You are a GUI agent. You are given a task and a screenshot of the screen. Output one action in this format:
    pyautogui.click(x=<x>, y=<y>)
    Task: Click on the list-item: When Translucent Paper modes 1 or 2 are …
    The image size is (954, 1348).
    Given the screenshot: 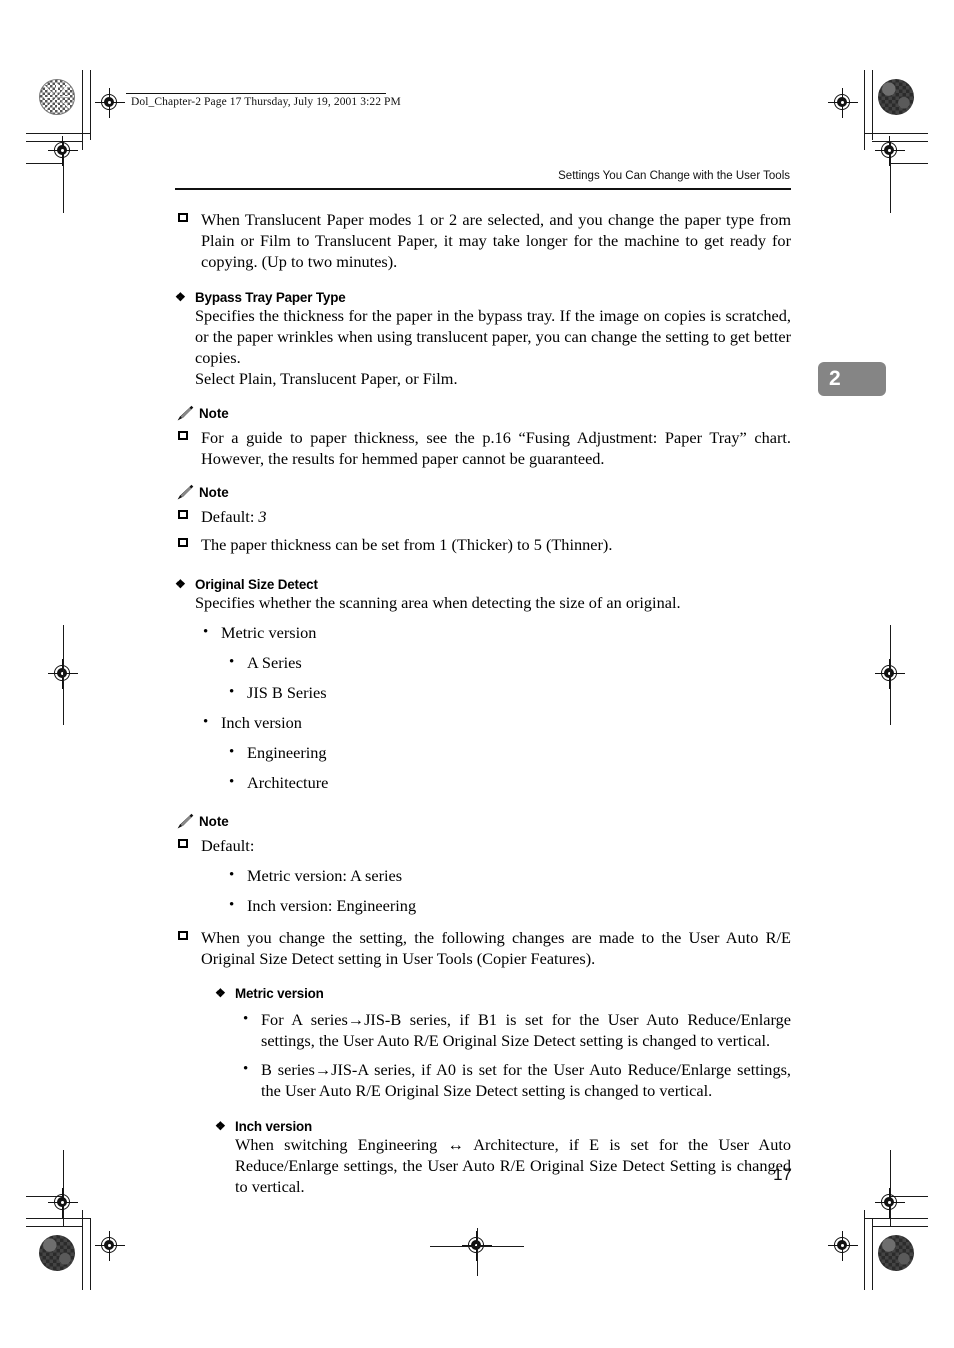 What is the action you would take?
    pyautogui.click(x=483, y=241)
    